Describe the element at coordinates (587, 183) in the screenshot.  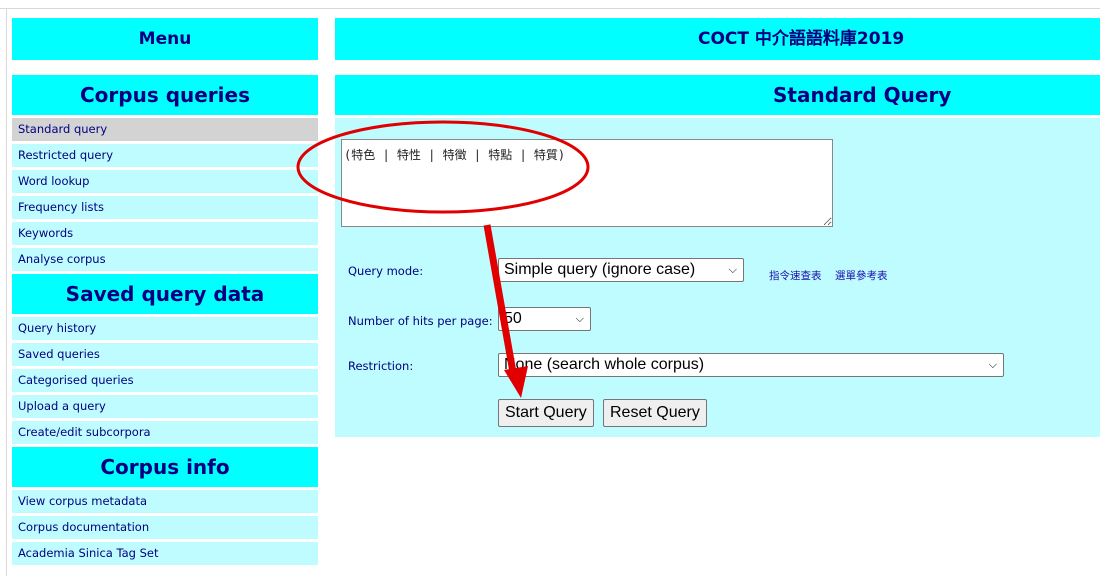
I see `query-textarea` at that location.